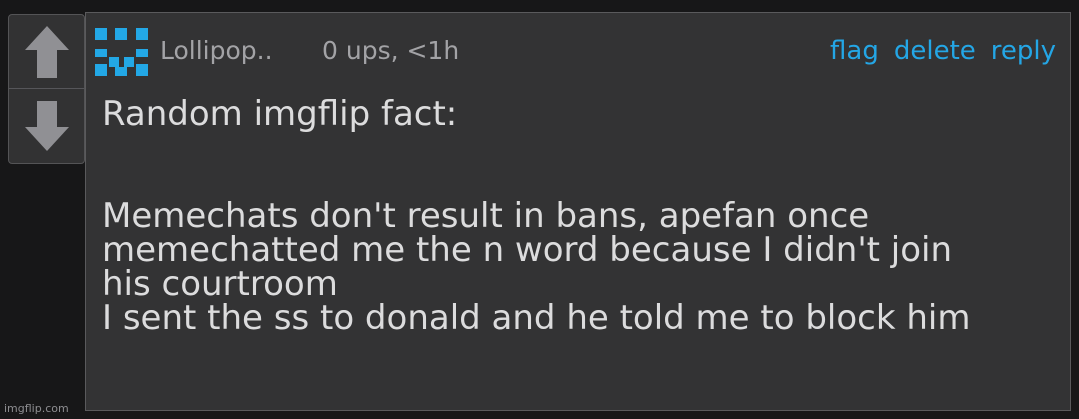 The image size is (1079, 419). What do you see at coordinates (220, 284) in the screenshot?
I see `comment-line-6: his courtroom` at bounding box center [220, 284].